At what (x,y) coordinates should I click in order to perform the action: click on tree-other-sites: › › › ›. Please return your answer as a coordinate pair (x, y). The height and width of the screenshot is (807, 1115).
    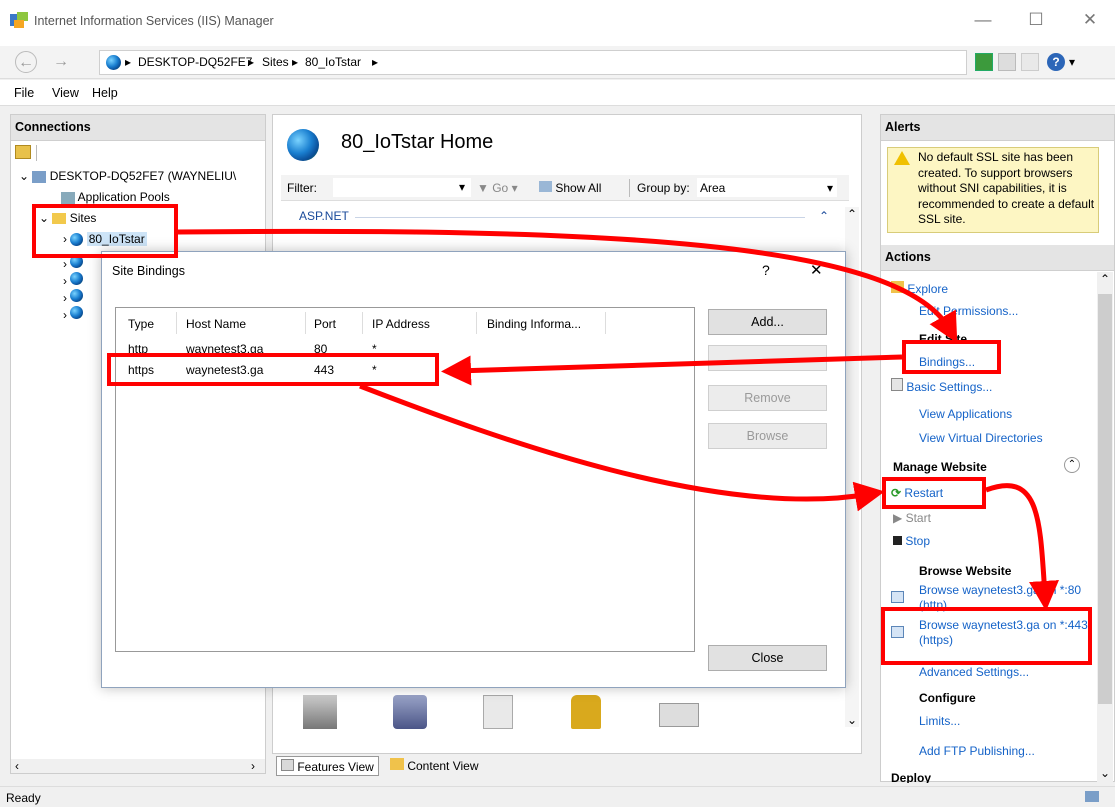
    Looking at the image, I should click on (73, 289).